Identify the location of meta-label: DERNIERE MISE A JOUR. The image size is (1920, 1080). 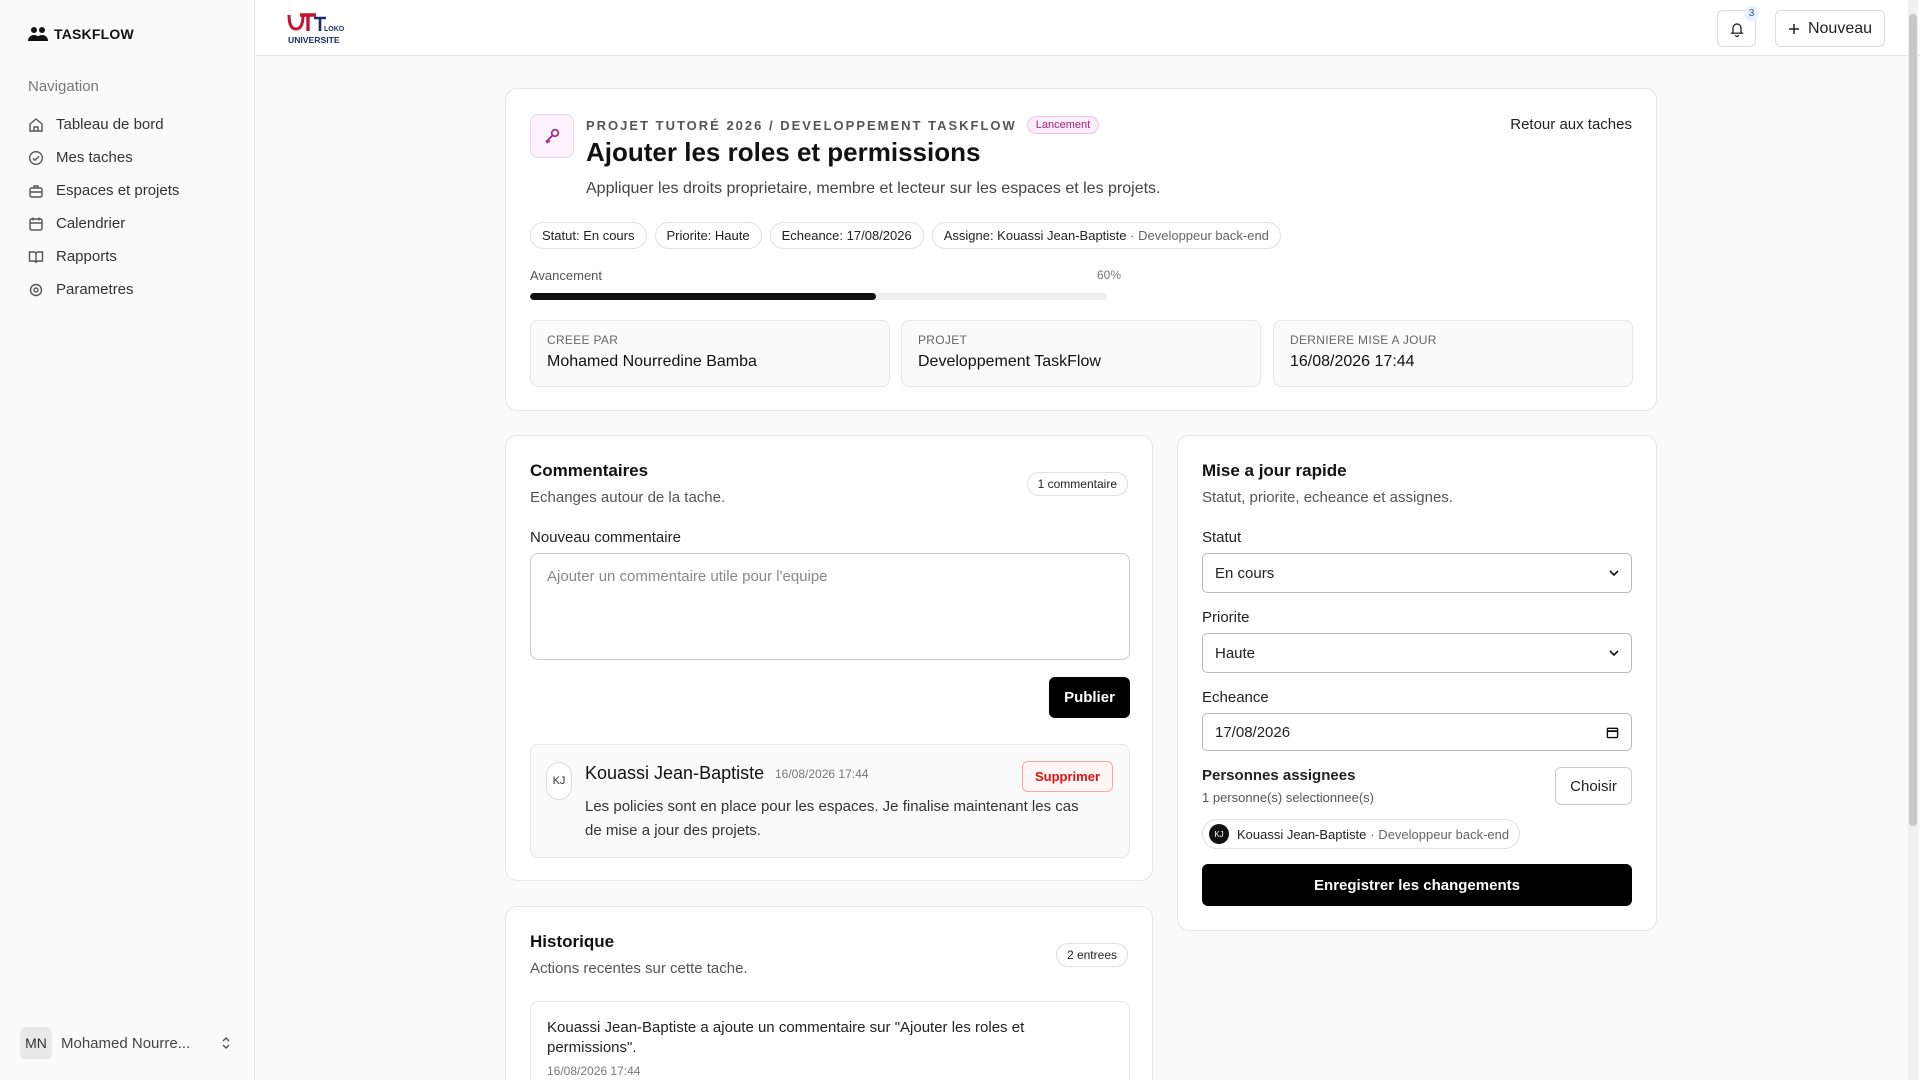
(1363, 340).